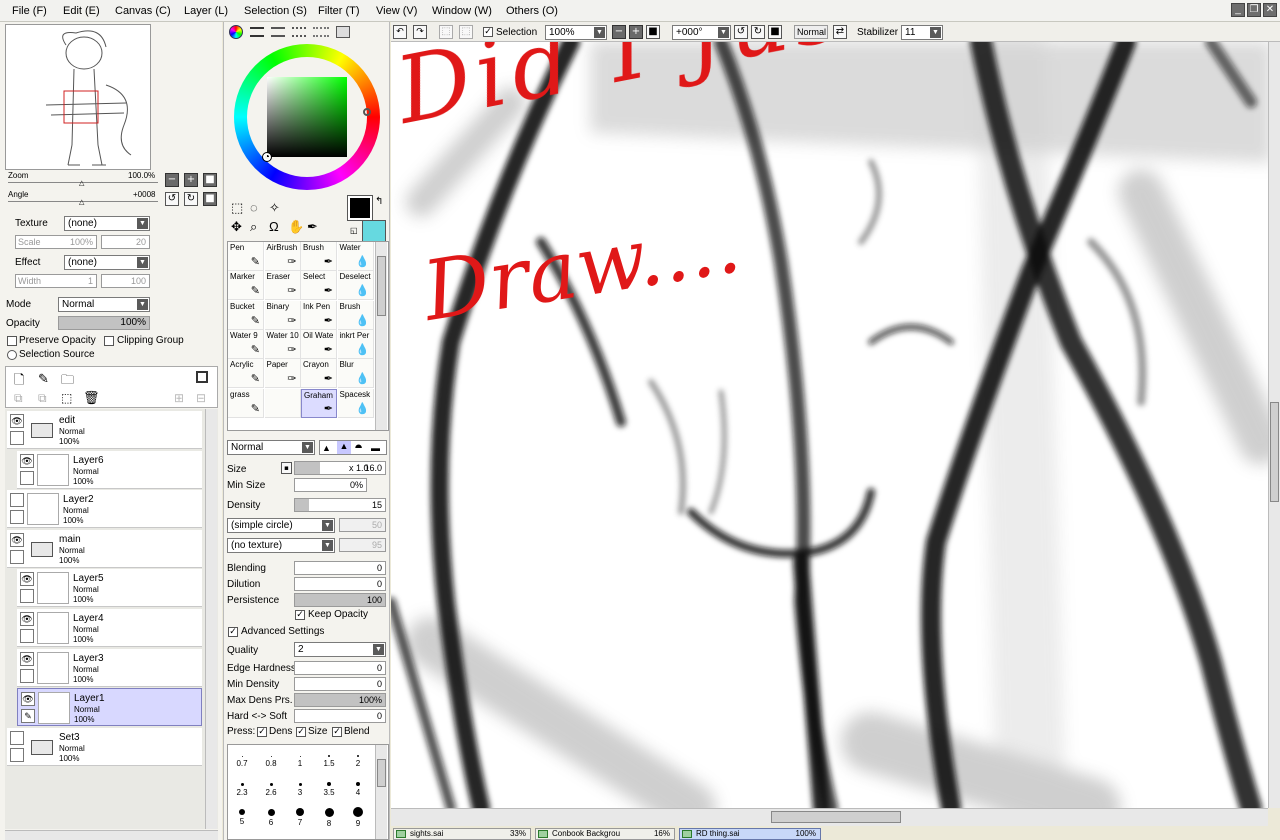 Image resolution: width=1280 pixels, height=840 pixels. Describe the element at coordinates (1238, 10) in the screenshot. I see `minimize-icon: _` at that location.